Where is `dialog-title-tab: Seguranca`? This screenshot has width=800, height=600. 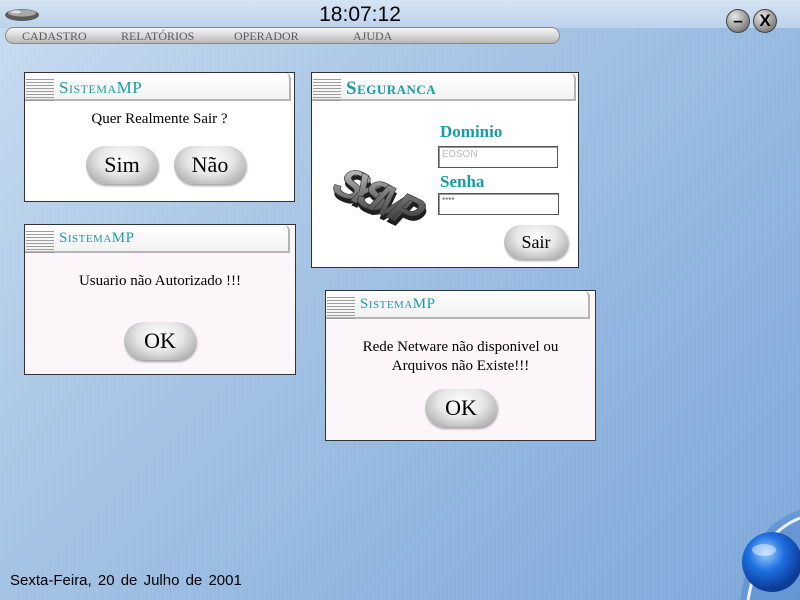
dialog-title-tab: Seguranca is located at coordinates (444, 87).